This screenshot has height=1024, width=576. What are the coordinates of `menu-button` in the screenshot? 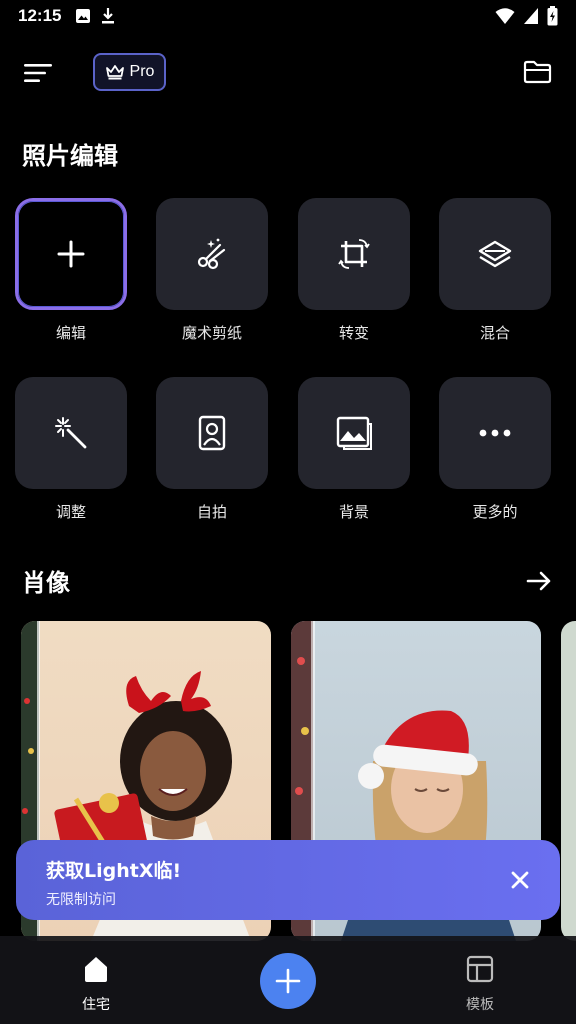 It's located at (39, 73).